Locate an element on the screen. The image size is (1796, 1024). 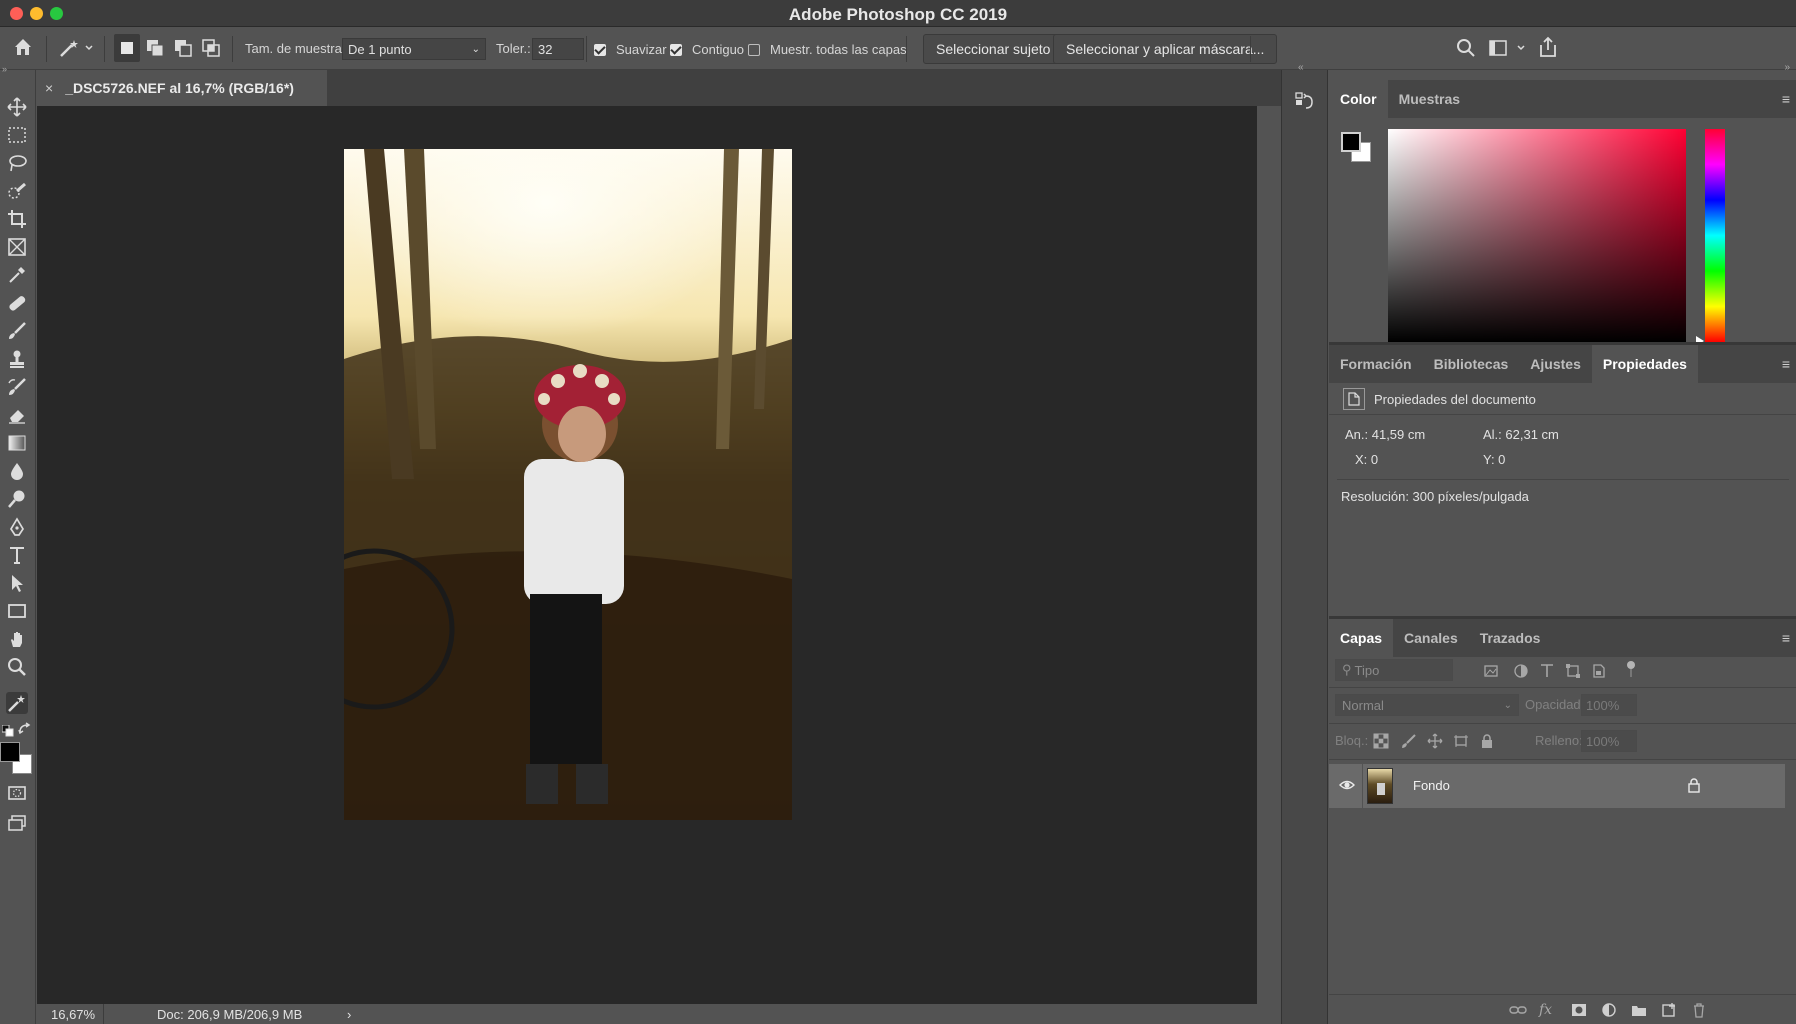
rectangular-marquee-tool-icon is located at coordinates (17, 135).